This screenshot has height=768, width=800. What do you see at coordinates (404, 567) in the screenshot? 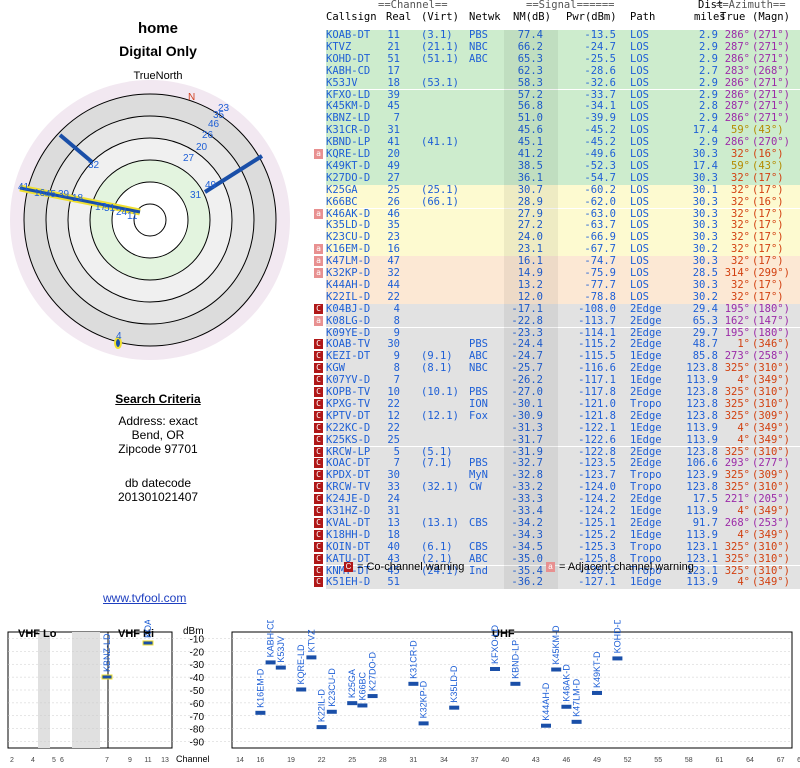
I see `legend-cochannel: C = Co-channel warning` at bounding box center [404, 567].